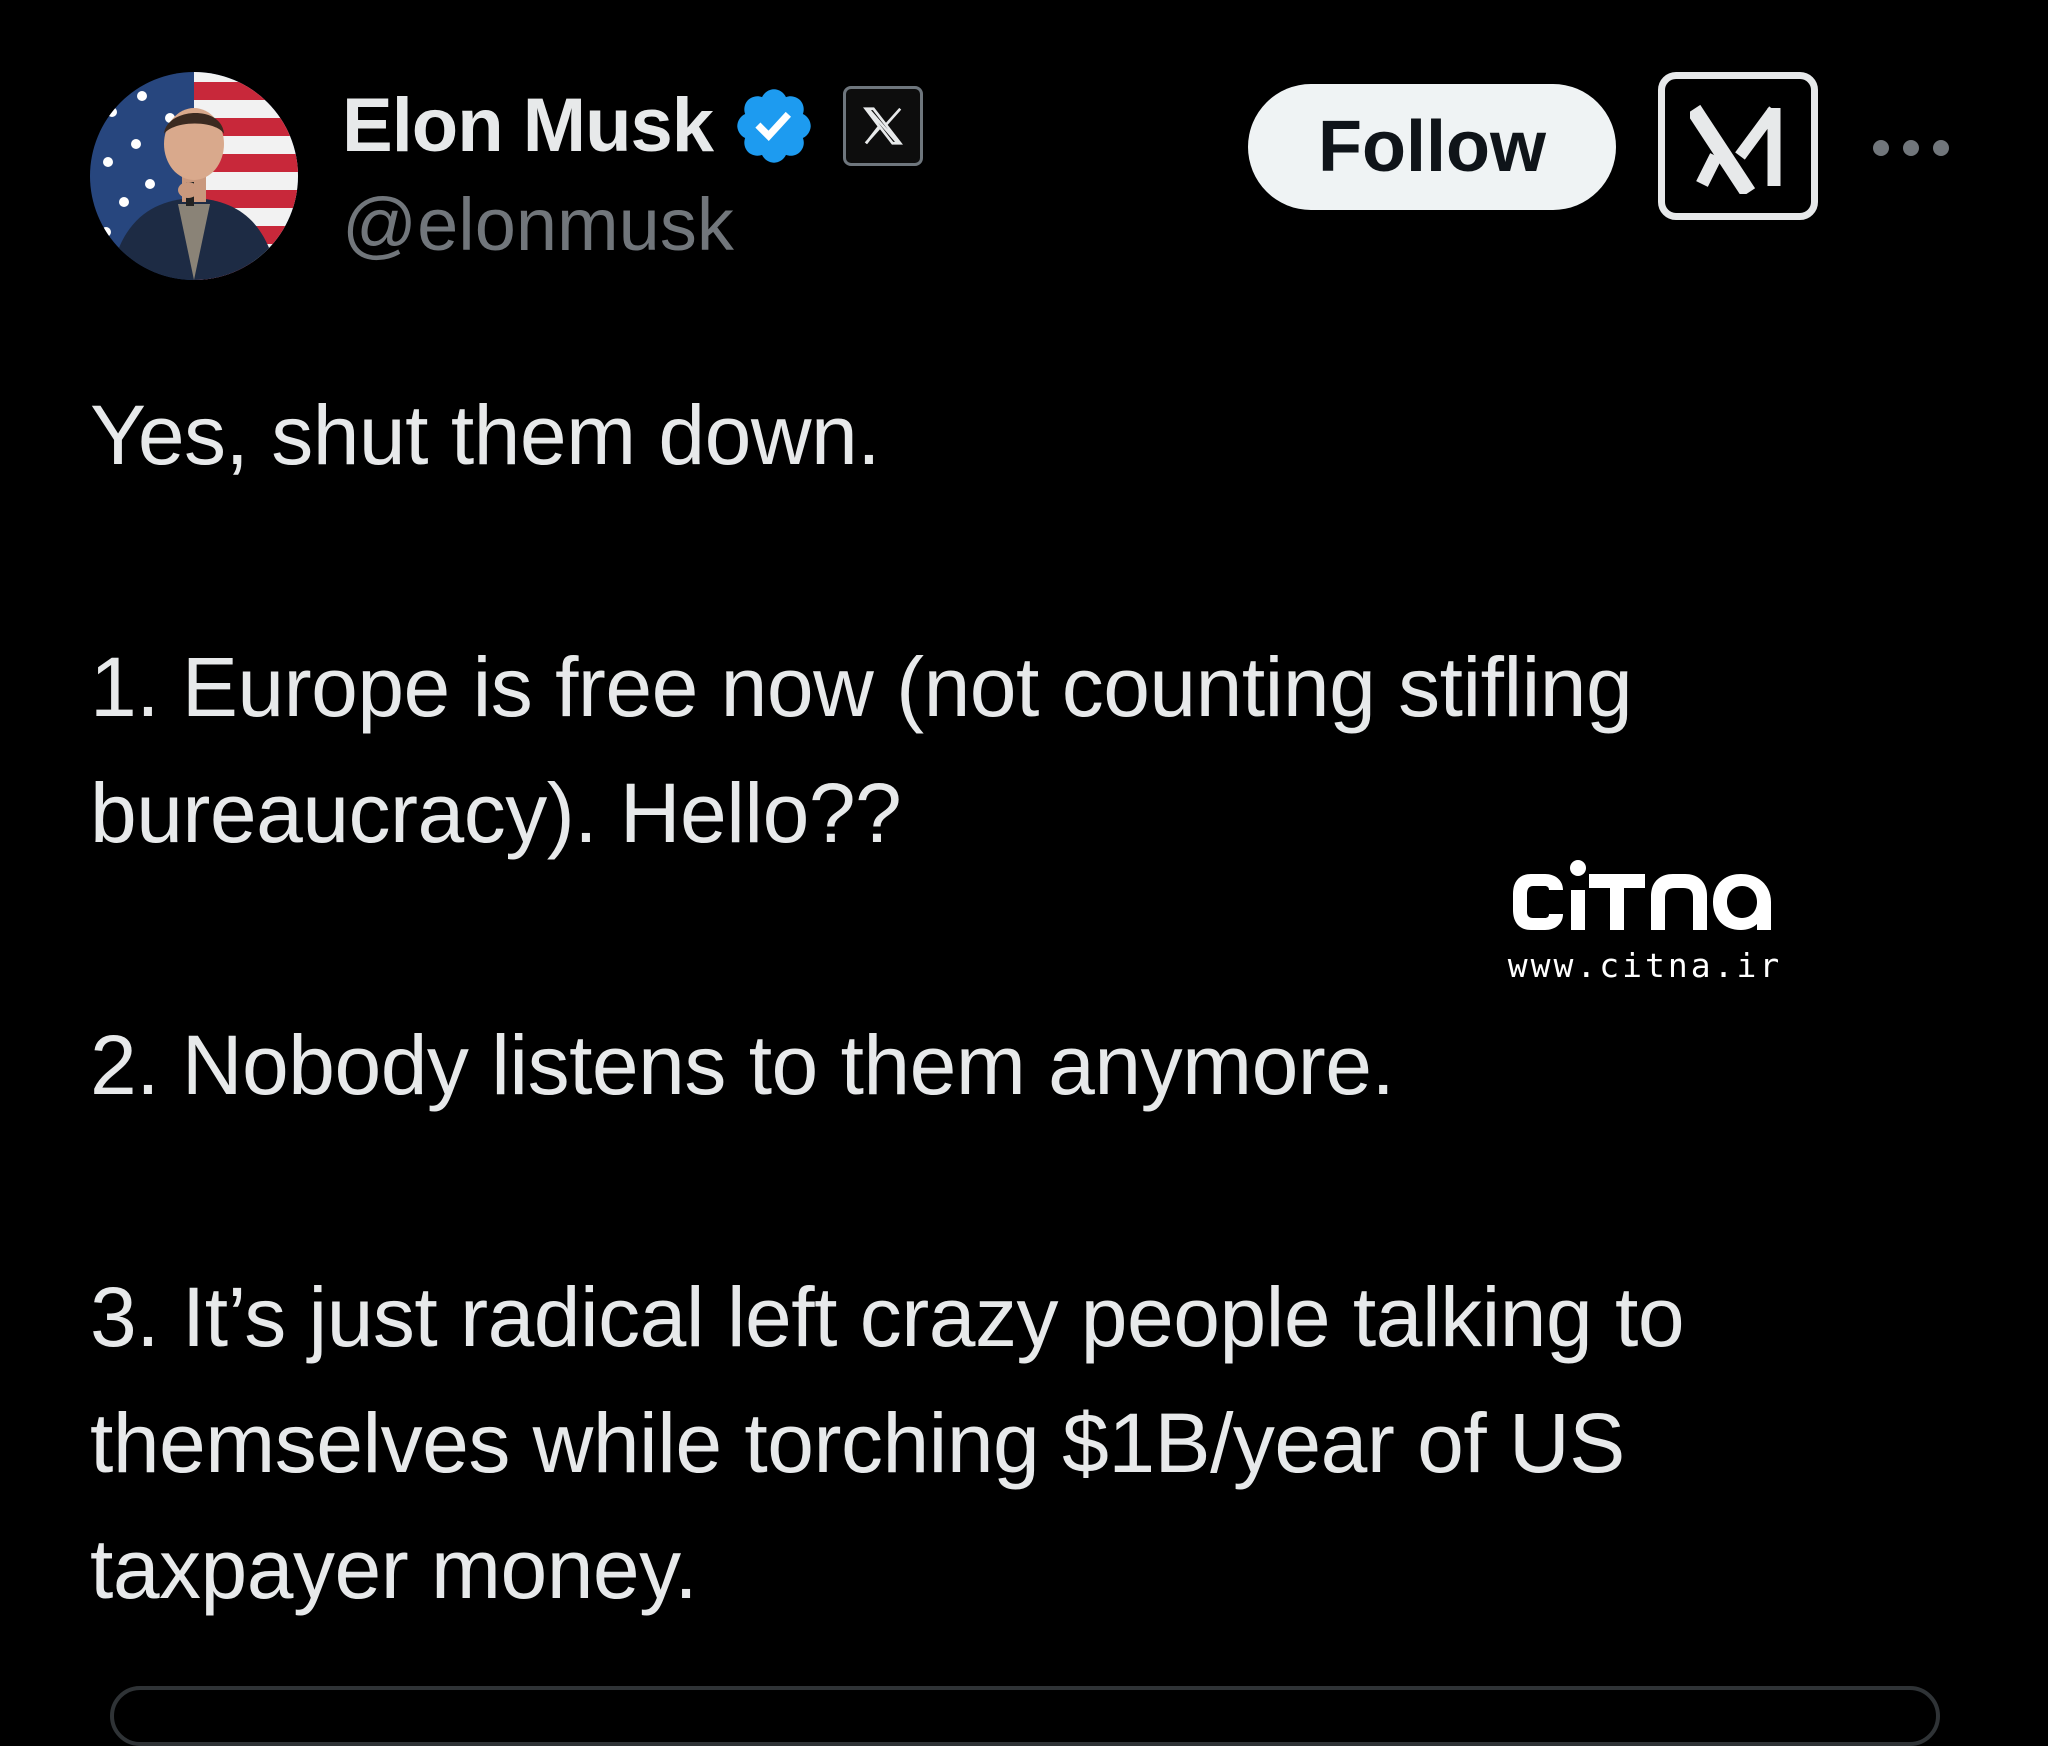 The height and width of the screenshot is (1746, 2048). What do you see at coordinates (394, 1569) in the screenshot?
I see `tweet-line: taxpayer money.` at bounding box center [394, 1569].